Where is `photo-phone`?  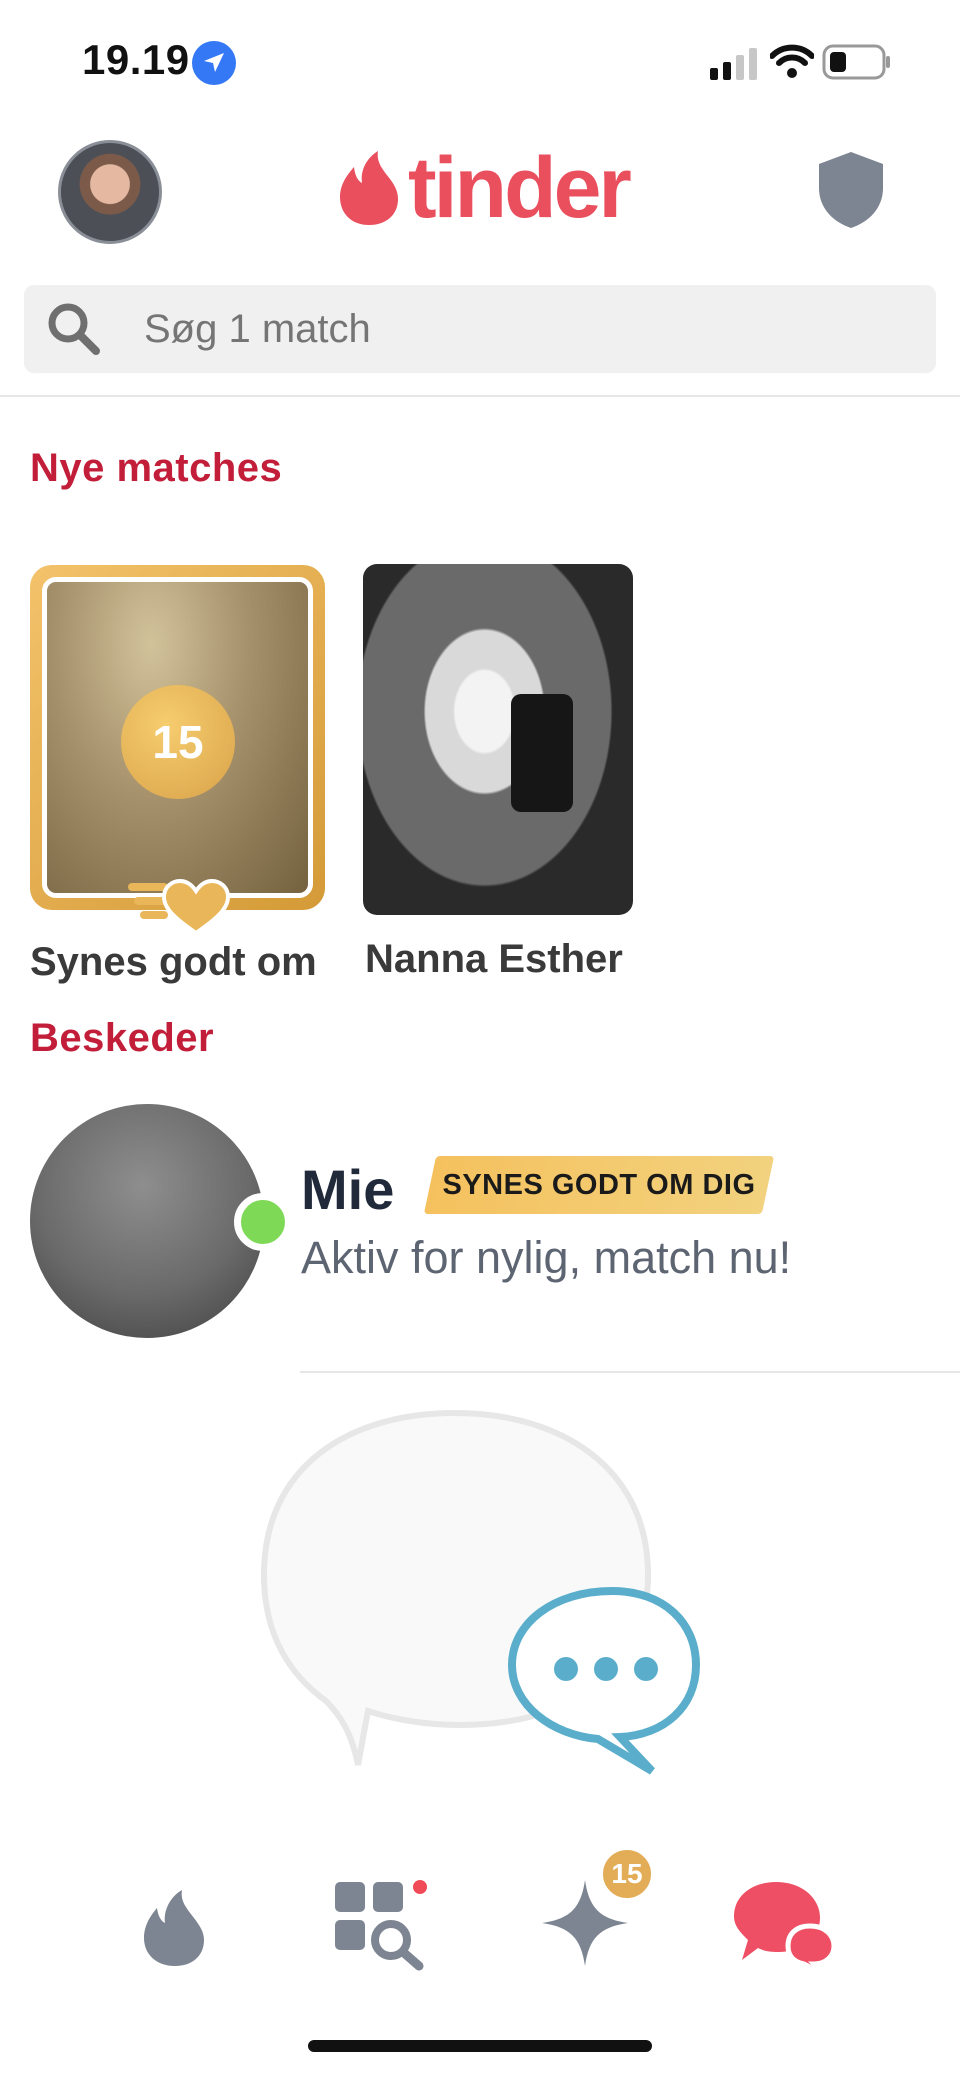 photo-phone is located at coordinates (542, 753).